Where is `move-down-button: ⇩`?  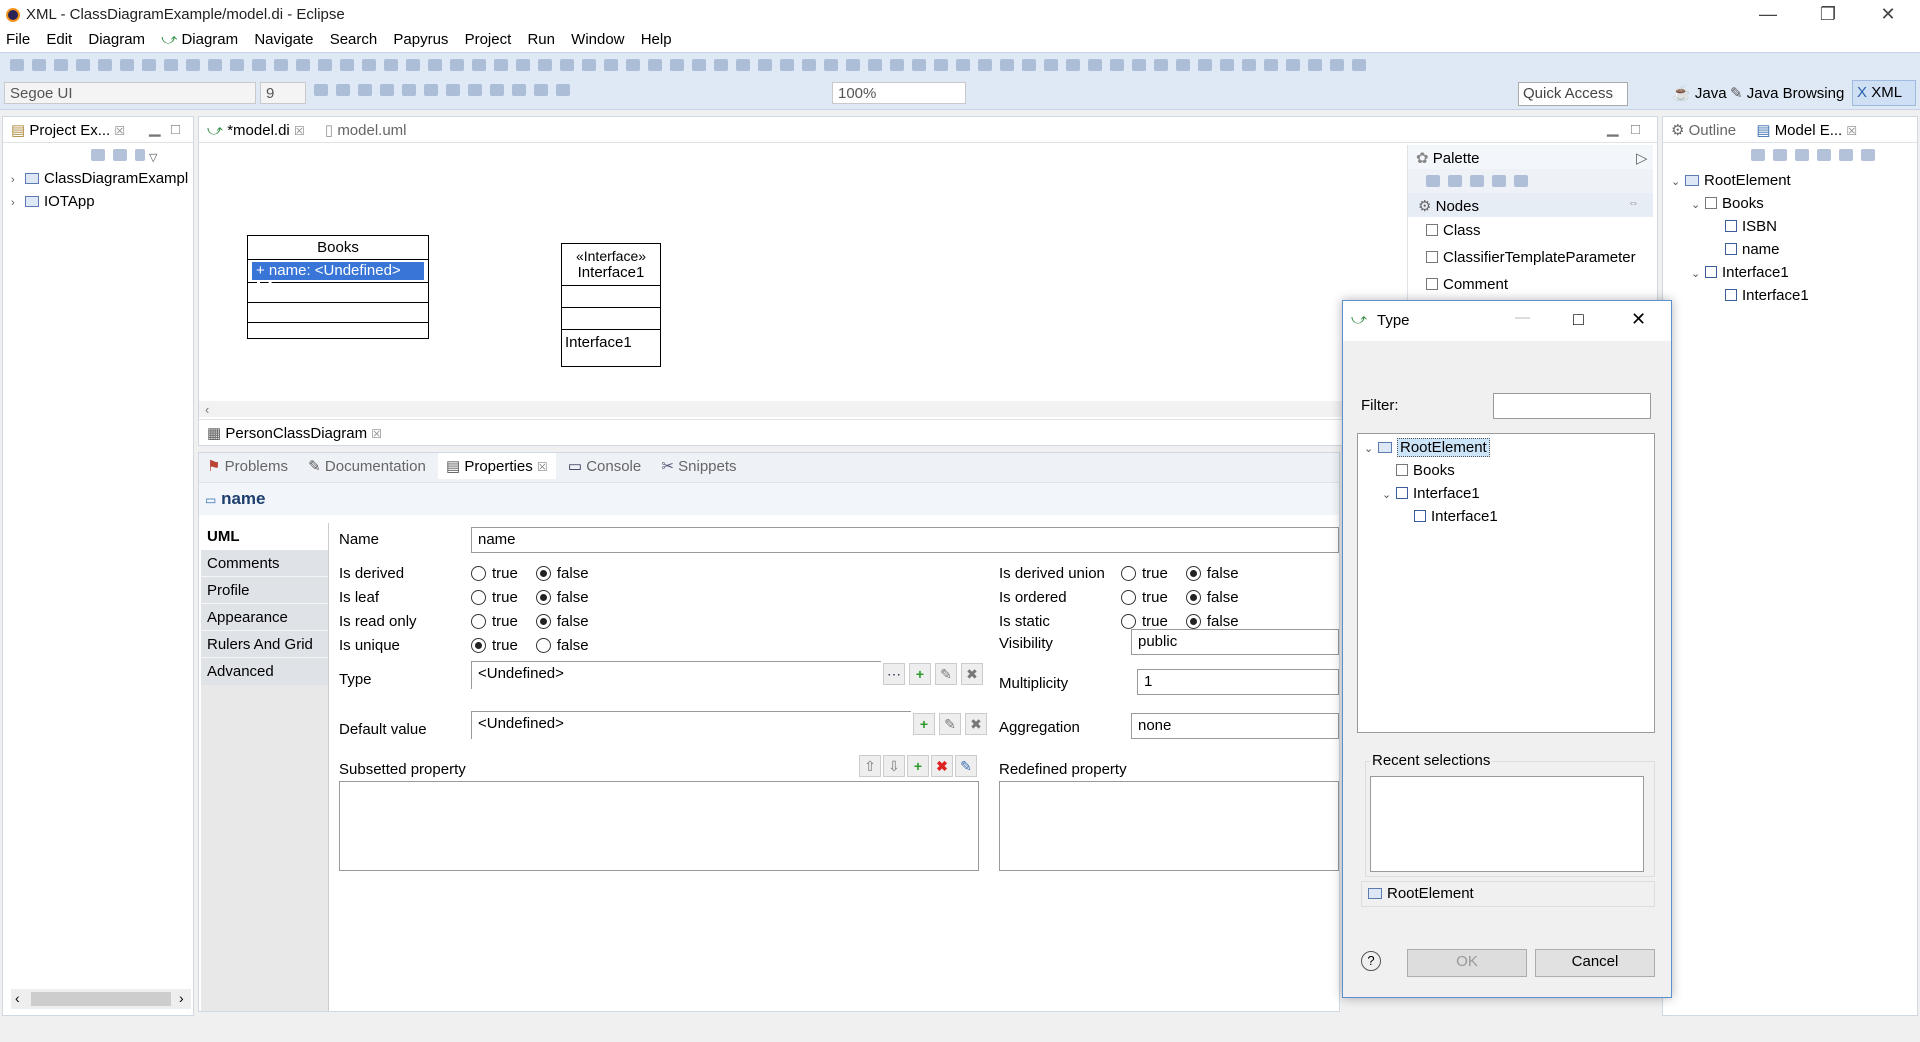 move-down-button: ⇩ is located at coordinates (894, 766).